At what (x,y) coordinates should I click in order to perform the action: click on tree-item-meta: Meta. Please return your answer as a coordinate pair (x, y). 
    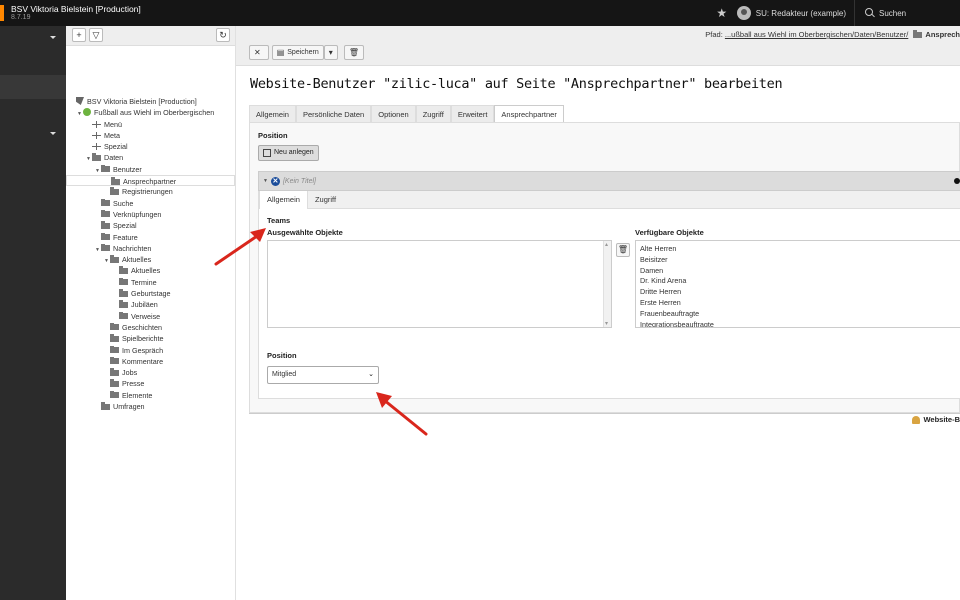
    Looking at the image, I should click on (150, 135).